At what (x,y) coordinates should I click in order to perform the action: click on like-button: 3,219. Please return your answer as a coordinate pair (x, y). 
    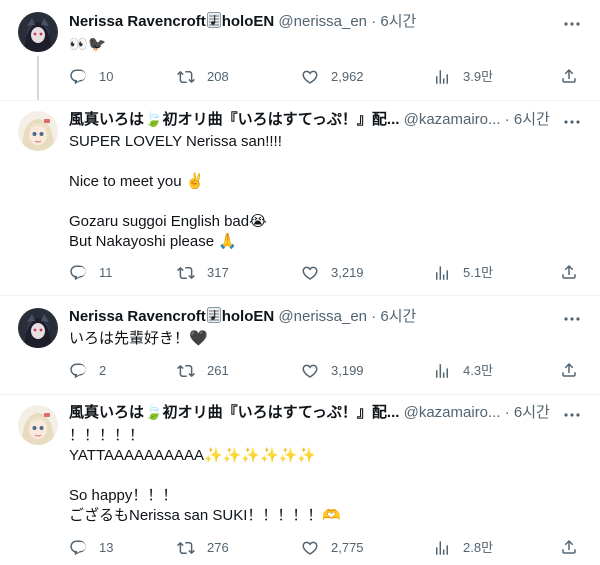
    Looking at the image, I should click on (332, 273).